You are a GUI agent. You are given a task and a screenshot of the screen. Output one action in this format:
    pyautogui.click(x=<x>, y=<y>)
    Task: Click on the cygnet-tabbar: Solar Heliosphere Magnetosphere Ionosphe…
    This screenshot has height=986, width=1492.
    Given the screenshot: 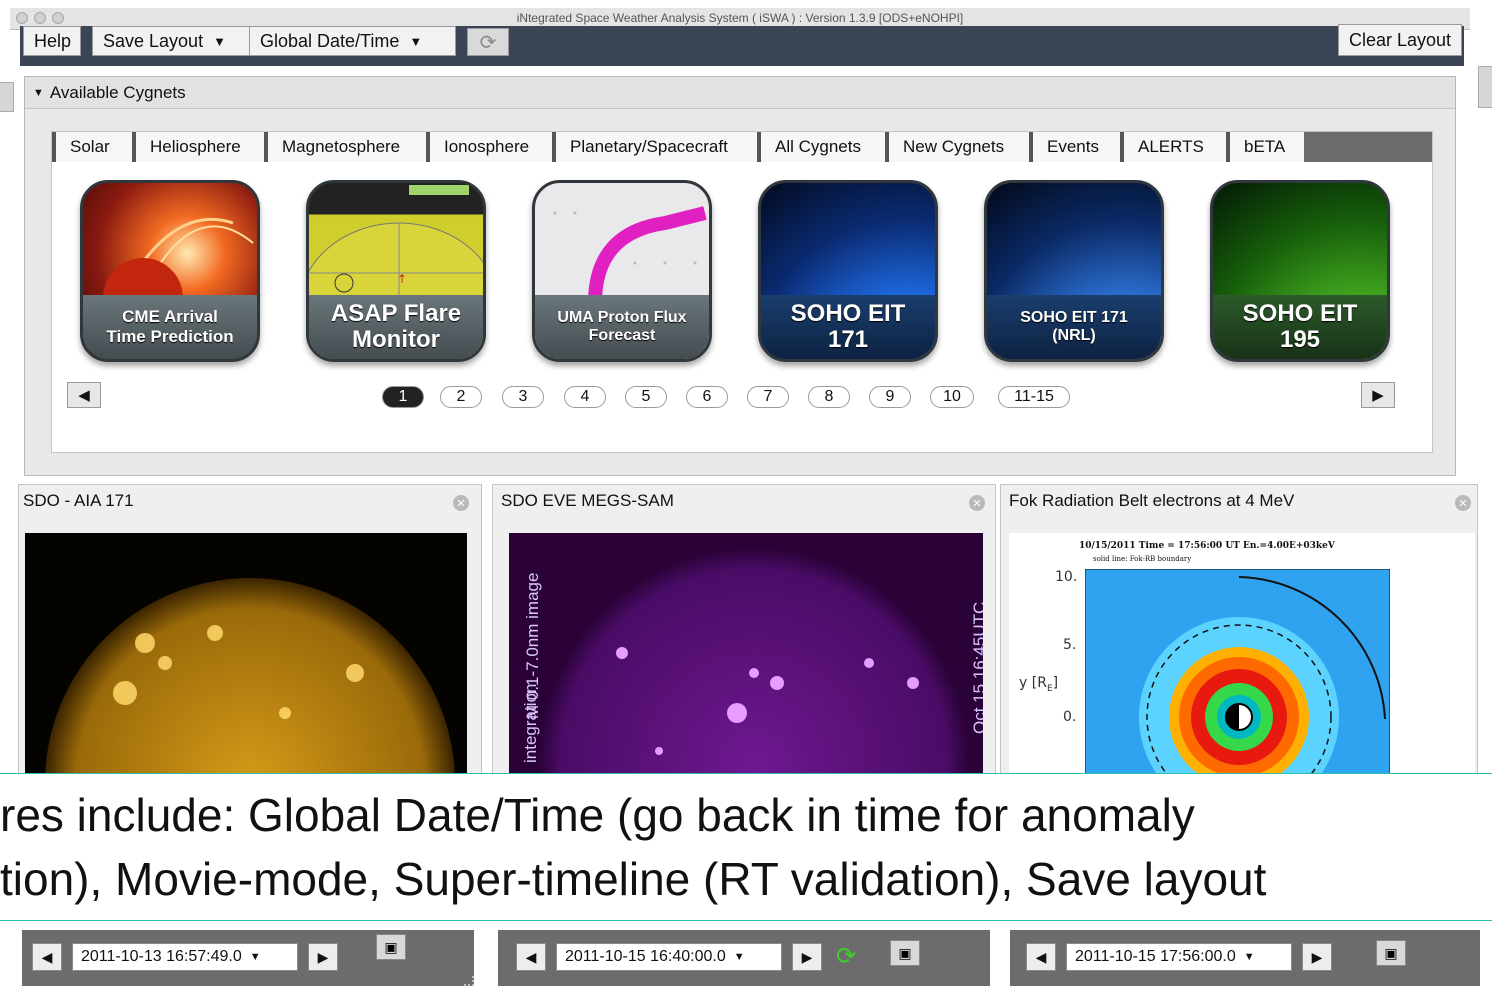 What is the action you would take?
    pyautogui.click(x=742, y=147)
    